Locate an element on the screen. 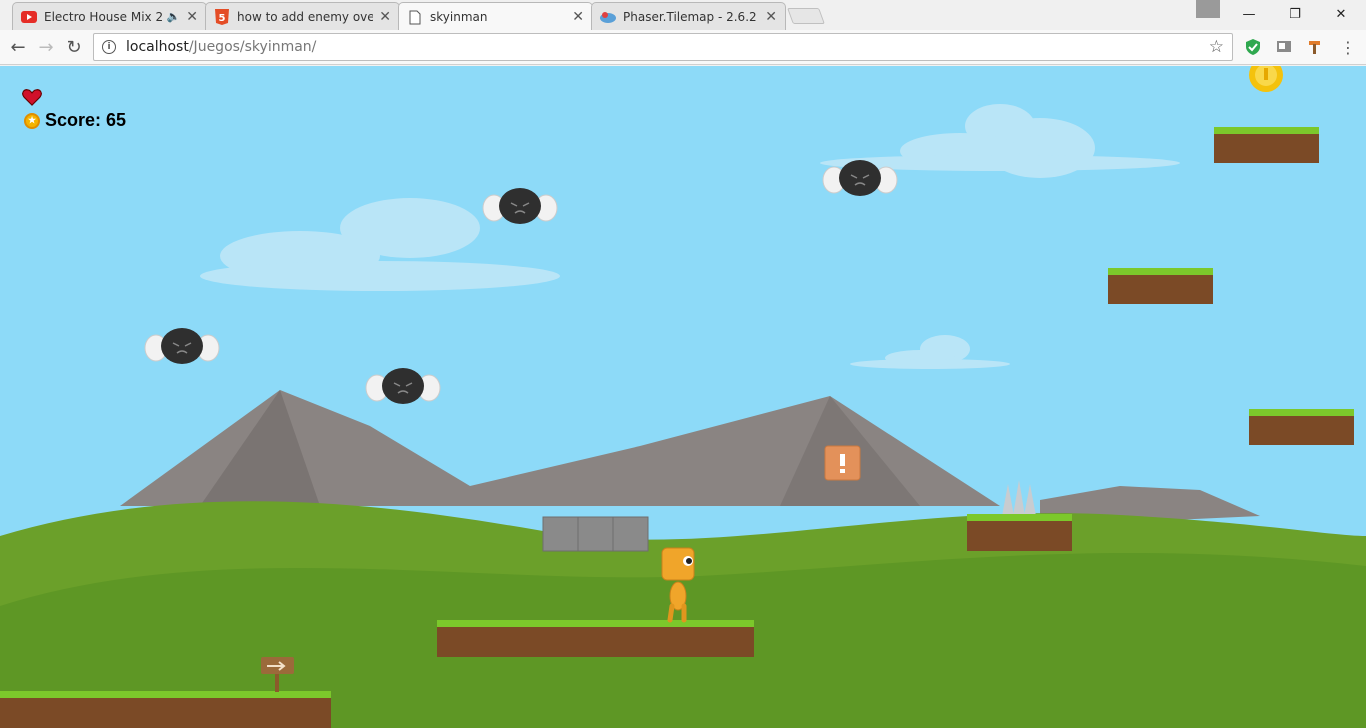 The image size is (1366, 728). url-text: localhost/Juegos/skyinman/ is located at coordinates (221, 47).